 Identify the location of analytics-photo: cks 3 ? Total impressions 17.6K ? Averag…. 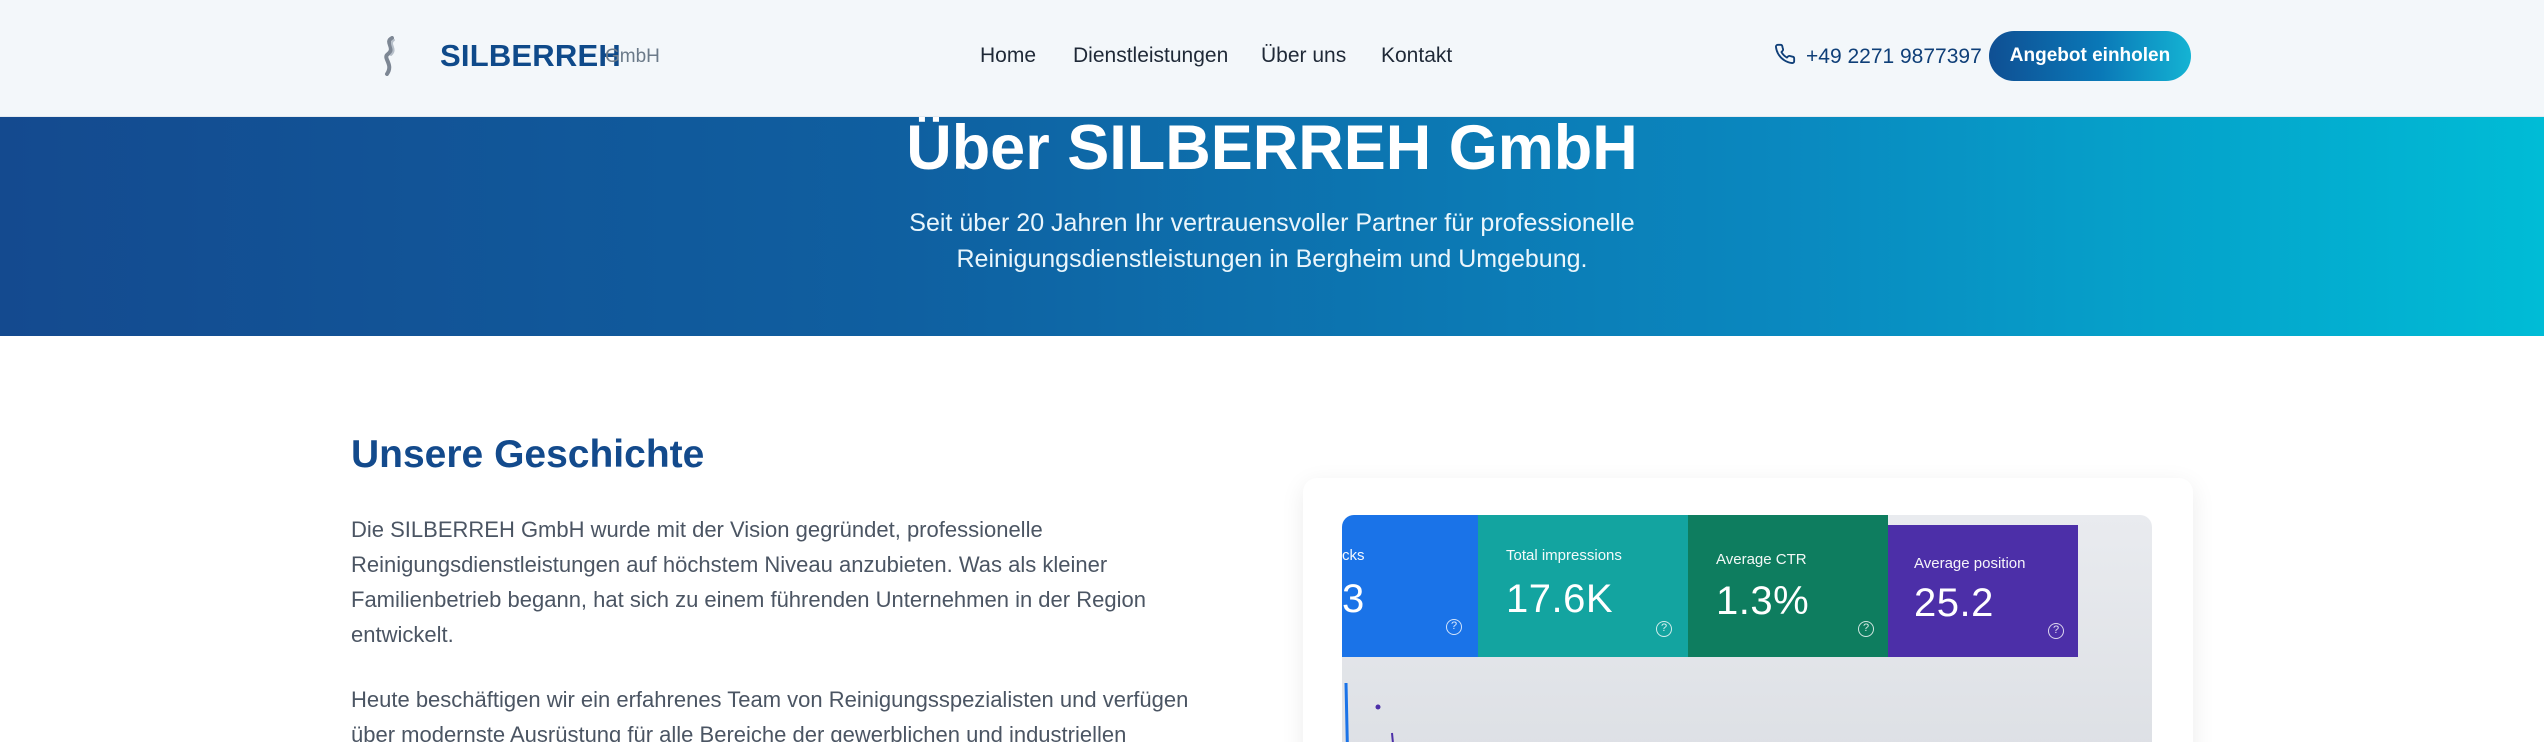
(1747, 628).